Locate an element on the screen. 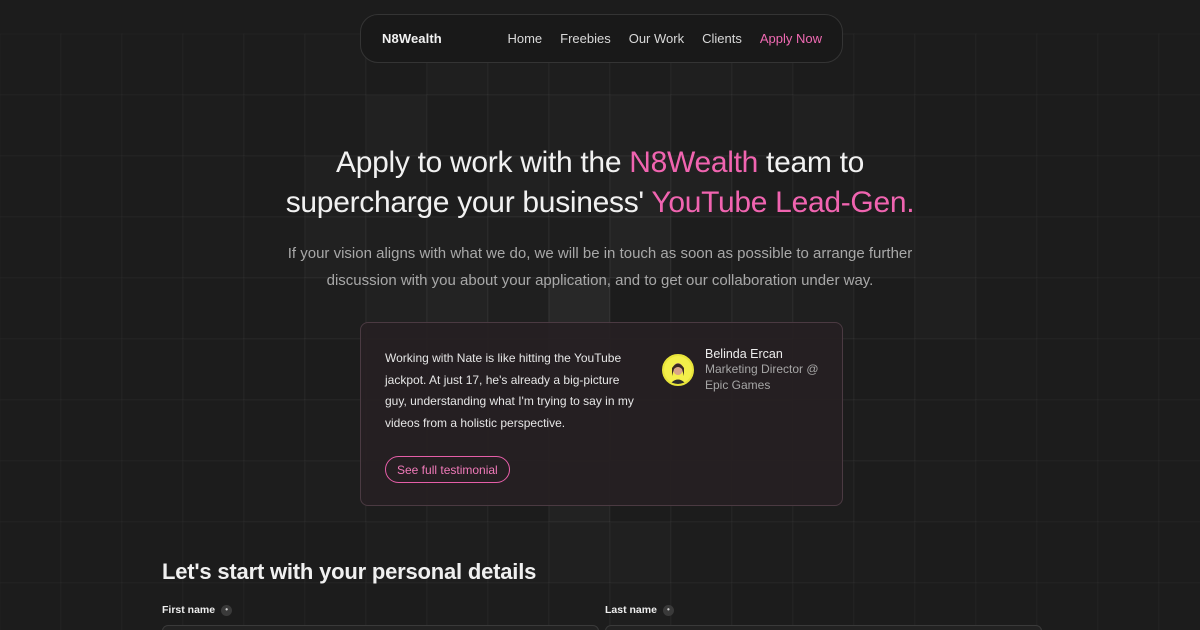 This screenshot has height=630, width=1200. testimonial-author-role: Marketing Director @ Epic Games is located at coordinates (762, 377).